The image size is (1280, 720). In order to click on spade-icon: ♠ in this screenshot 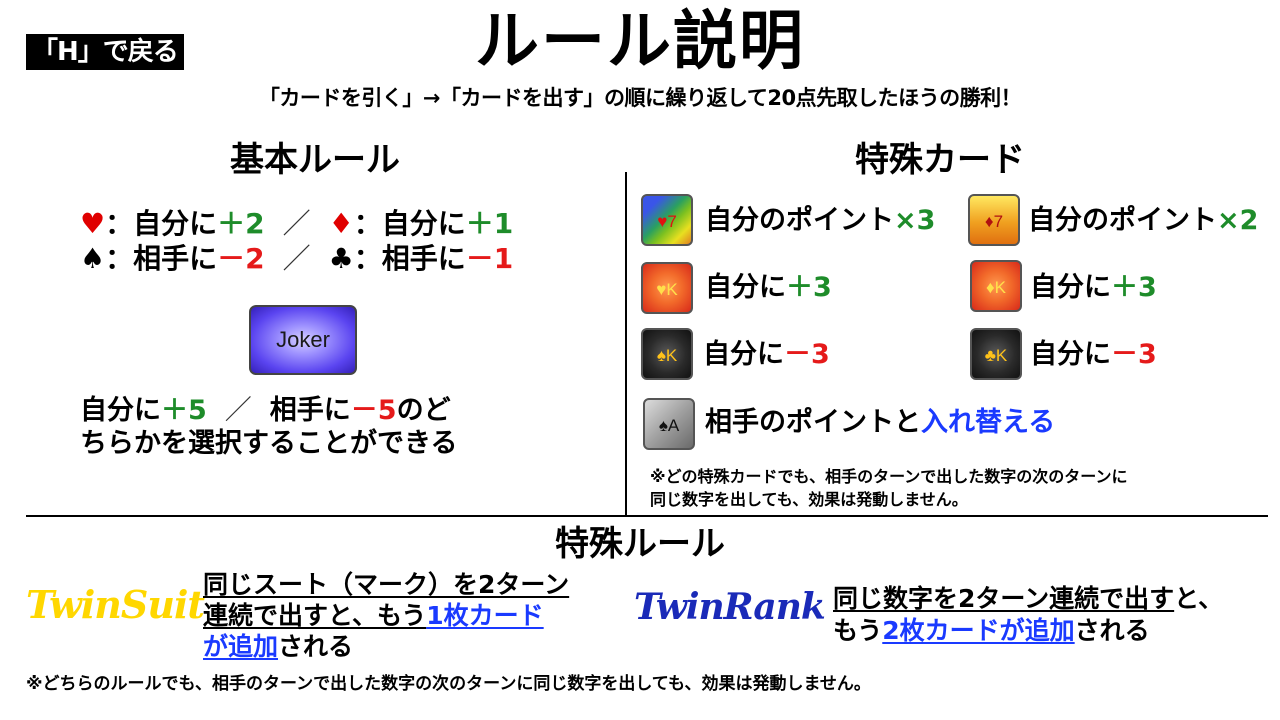, I will do `click(93, 258)`.